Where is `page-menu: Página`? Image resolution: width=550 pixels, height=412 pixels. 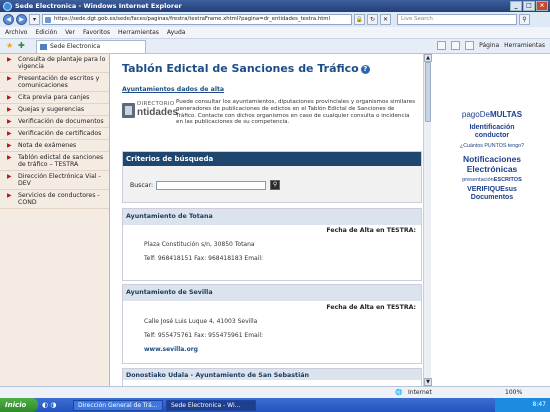 page-menu: Página is located at coordinates (489, 45).